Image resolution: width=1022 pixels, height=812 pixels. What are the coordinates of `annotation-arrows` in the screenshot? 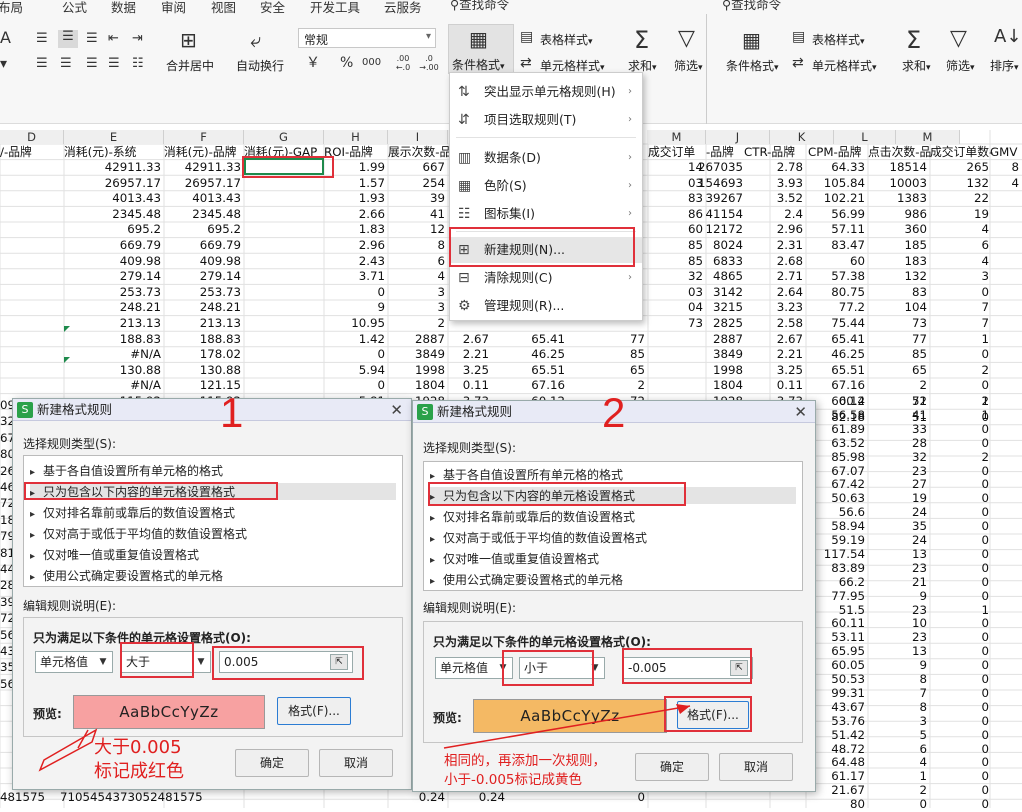 It's located at (364, 738).